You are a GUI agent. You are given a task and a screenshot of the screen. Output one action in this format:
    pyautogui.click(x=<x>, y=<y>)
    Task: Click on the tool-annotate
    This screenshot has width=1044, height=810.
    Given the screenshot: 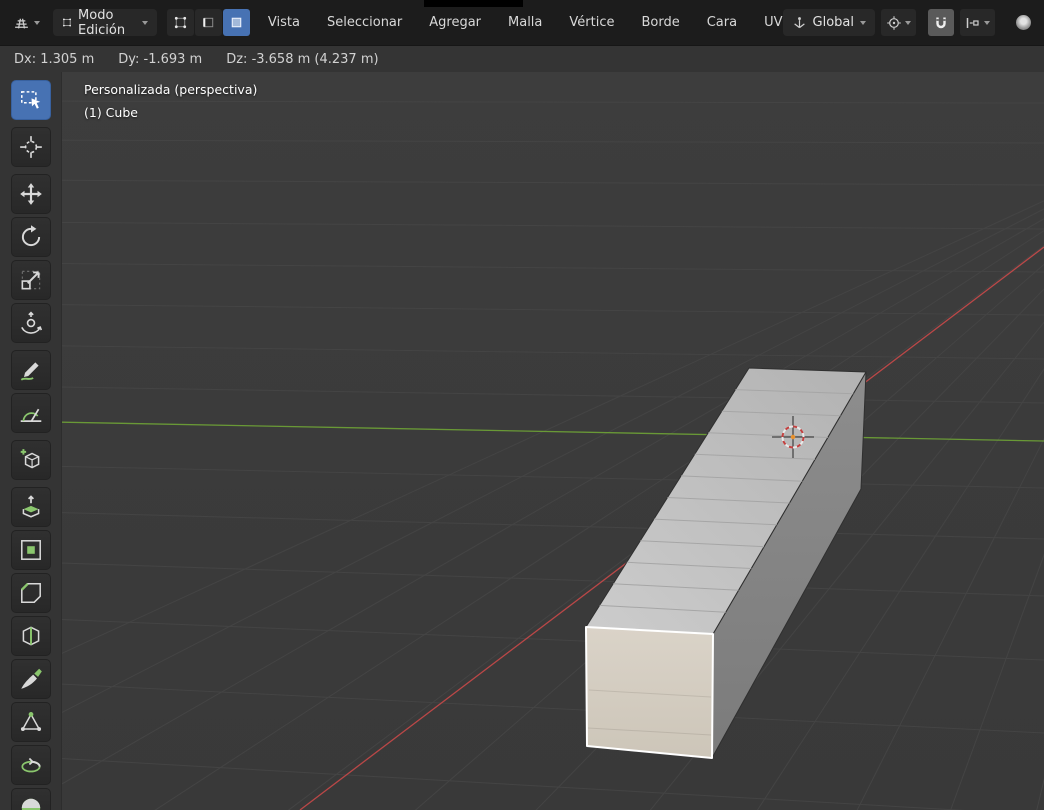 What is the action you would take?
    pyautogui.click(x=31, y=370)
    